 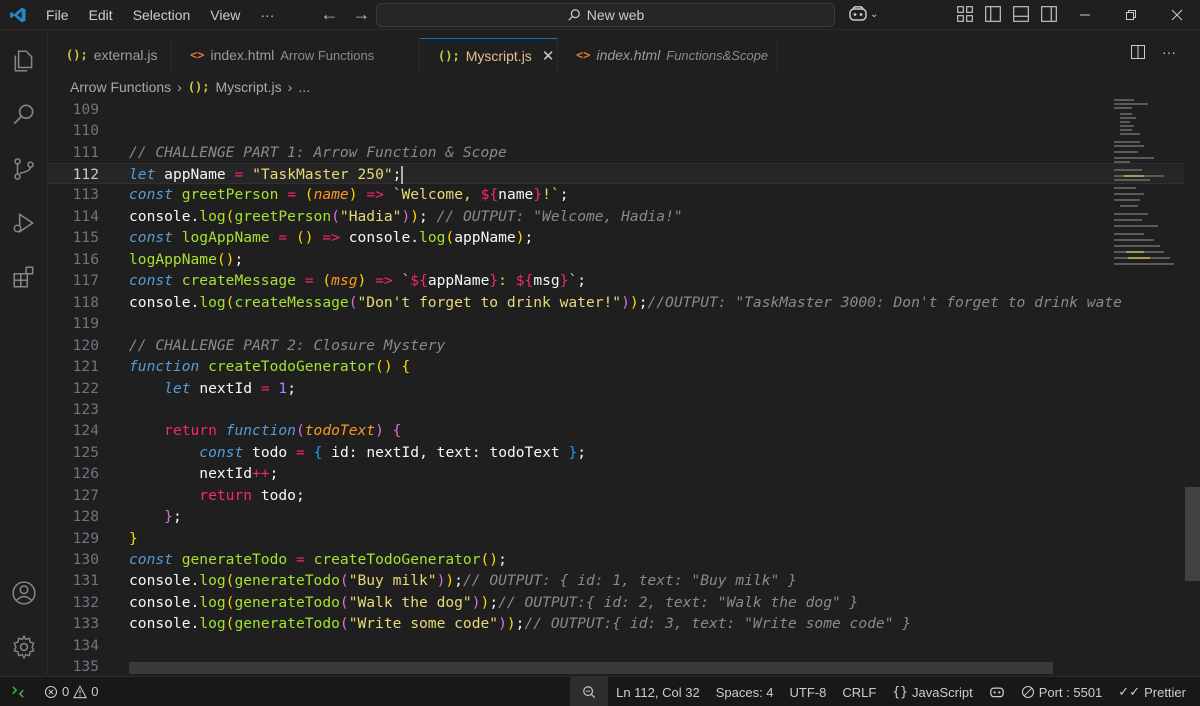 I want to click on text-cursor, so click(x=402, y=175).